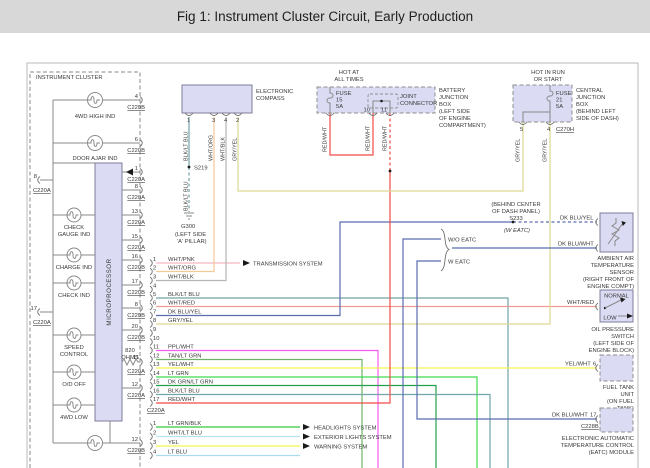  What do you see at coordinates (345, 429) in the screenshot?
I see `system-label: HEADLIGHTS SYSTEM` at bounding box center [345, 429].